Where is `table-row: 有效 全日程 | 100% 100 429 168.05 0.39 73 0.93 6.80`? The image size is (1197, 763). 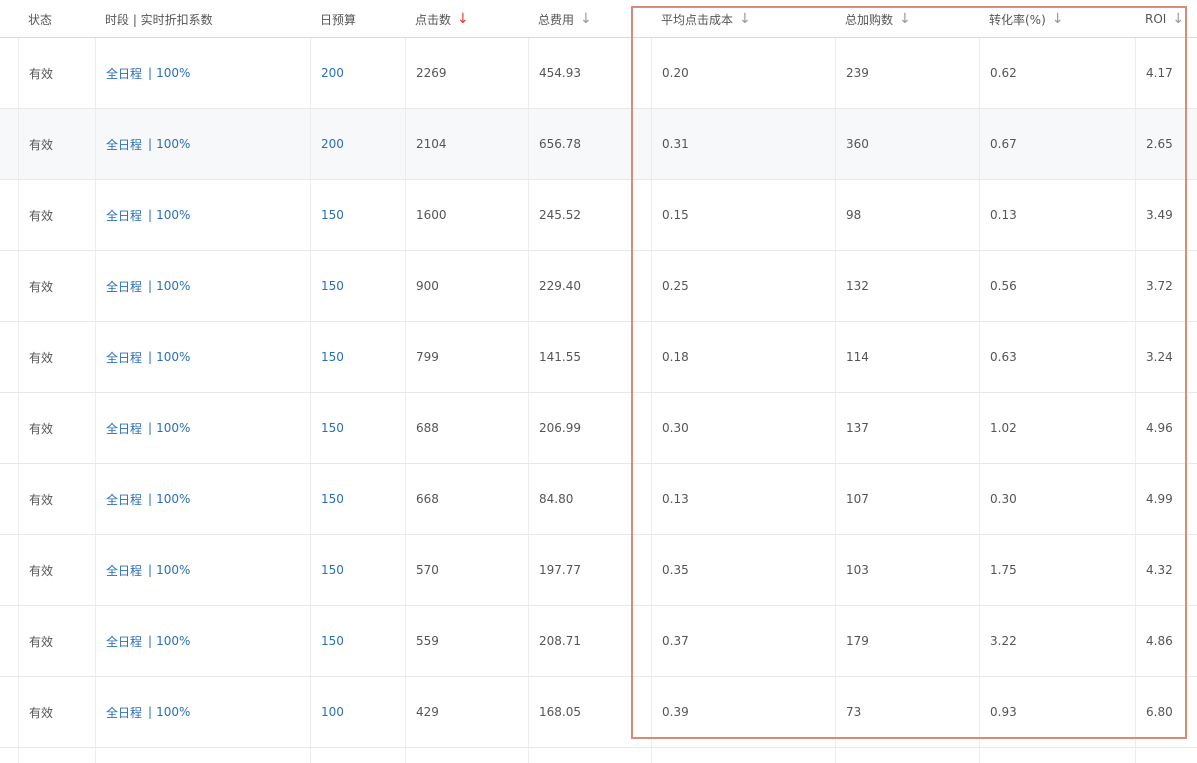
table-row: 有效 全日程 | 100% 100 429 168.05 0.39 73 0.93 6.80 is located at coordinates (598, 712).